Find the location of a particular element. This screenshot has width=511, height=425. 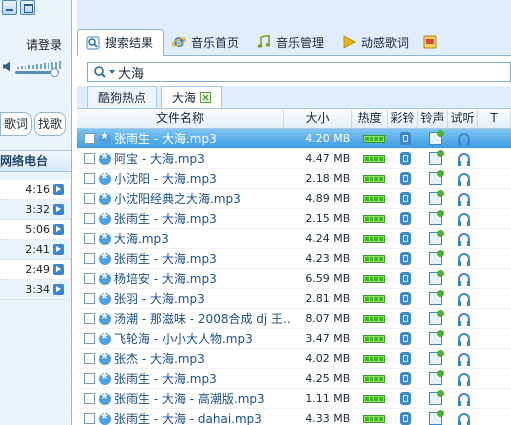

search-icon is located at coordinates (100, 72).